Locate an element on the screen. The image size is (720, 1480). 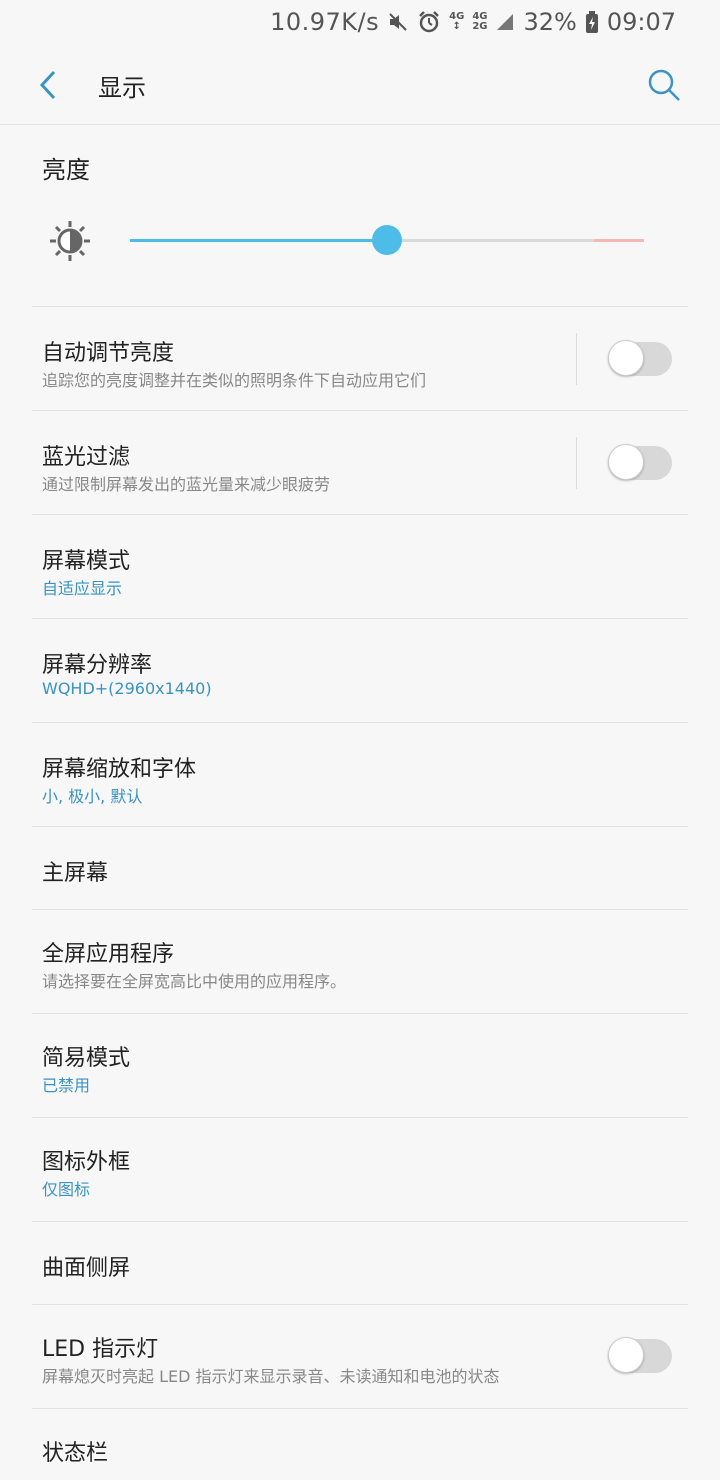
setting-label: 蓝光过滤 is located at coordinates (86, 457).